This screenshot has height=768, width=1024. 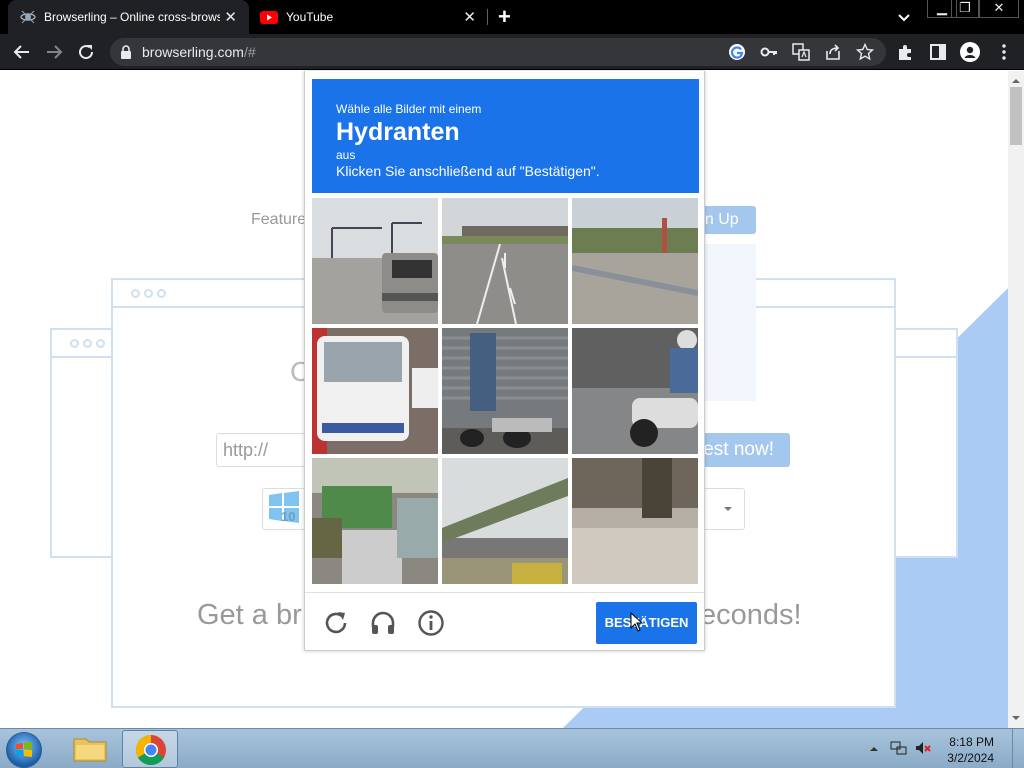 What do you see at coordinates (1016, 79) in the screenshot?
I see `scroll-up-arrow-icon` at bounding box center [1016, 79].